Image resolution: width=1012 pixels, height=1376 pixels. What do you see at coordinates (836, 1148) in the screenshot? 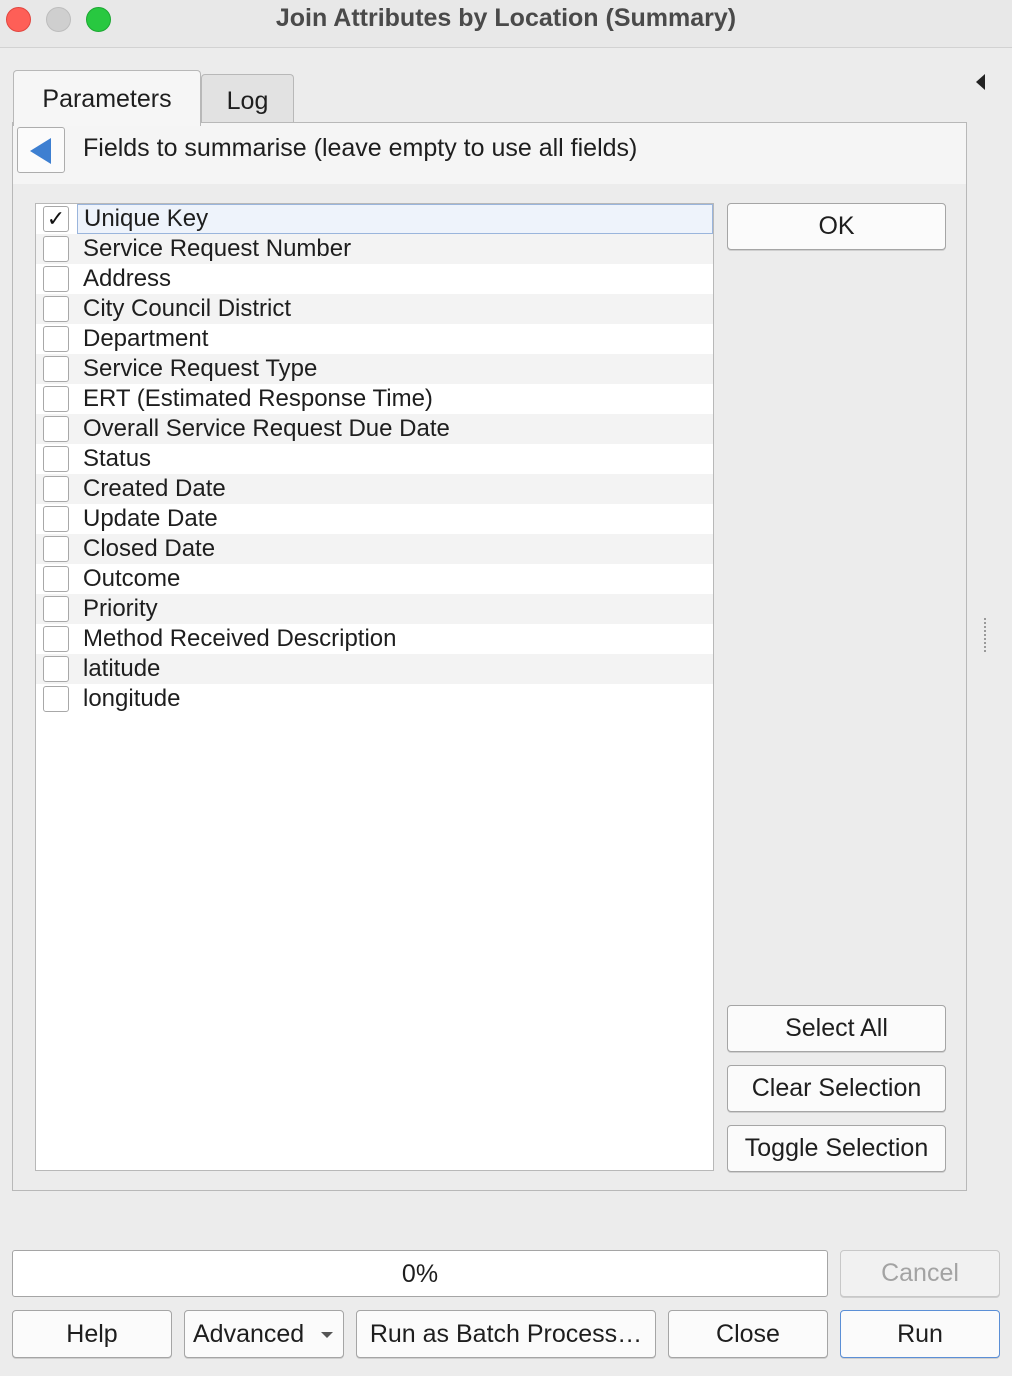
I see `toggle-selection-button: Toggle Selection` at bounding box center [836, 1148].